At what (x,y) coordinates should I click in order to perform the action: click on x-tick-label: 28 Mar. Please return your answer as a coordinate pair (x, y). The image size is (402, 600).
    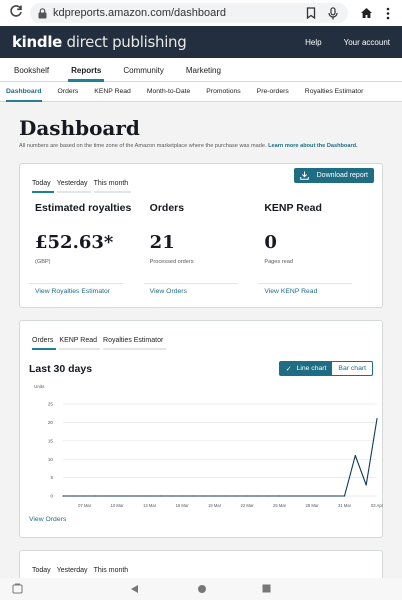
    Looking at the image, I should click on (313, 505).